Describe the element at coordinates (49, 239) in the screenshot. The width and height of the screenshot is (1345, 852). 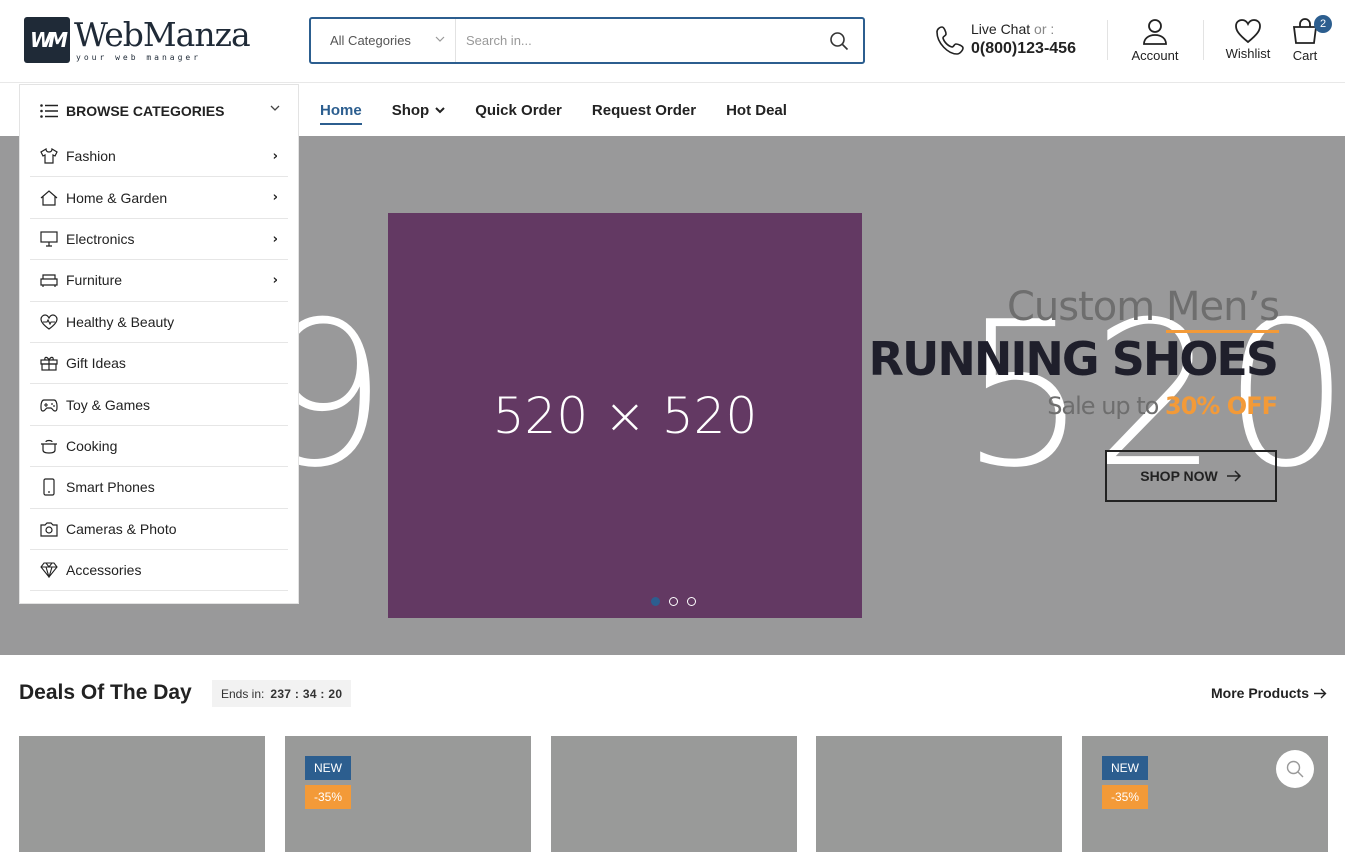
I see `monitor-icon` at that location.